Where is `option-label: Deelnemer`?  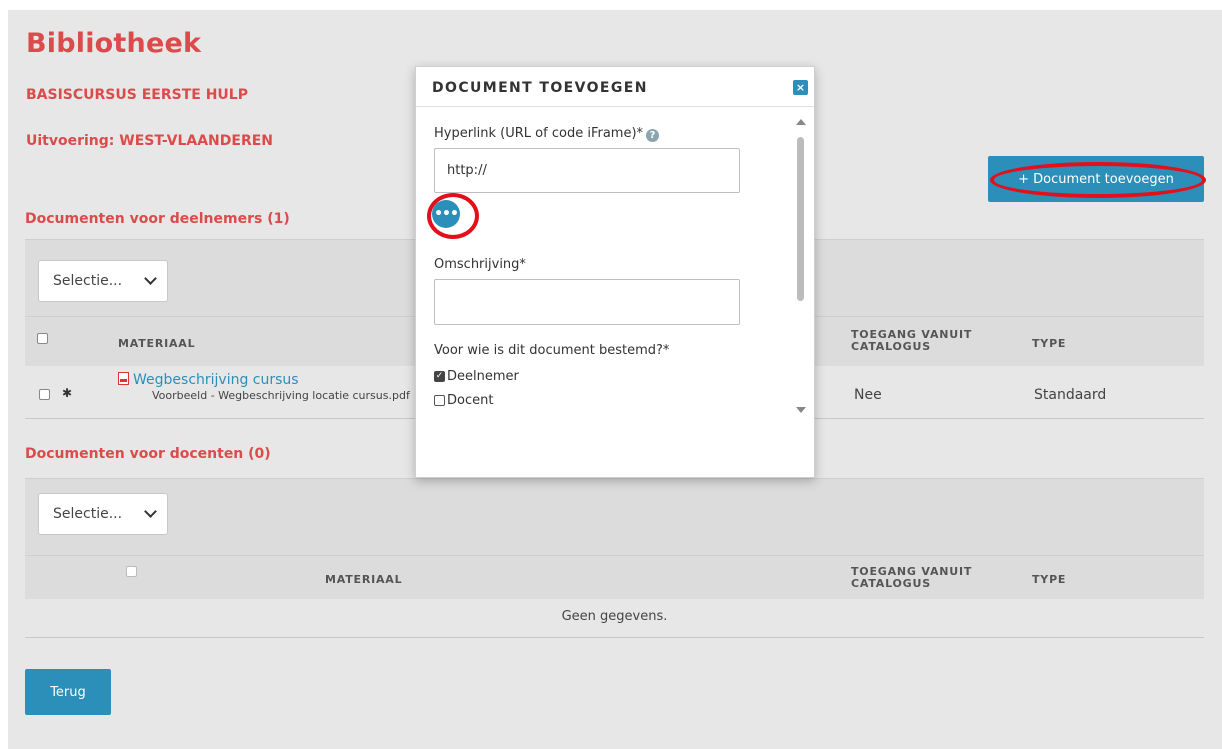 option-label: Deelnemer is located at coordinates (483, 376).